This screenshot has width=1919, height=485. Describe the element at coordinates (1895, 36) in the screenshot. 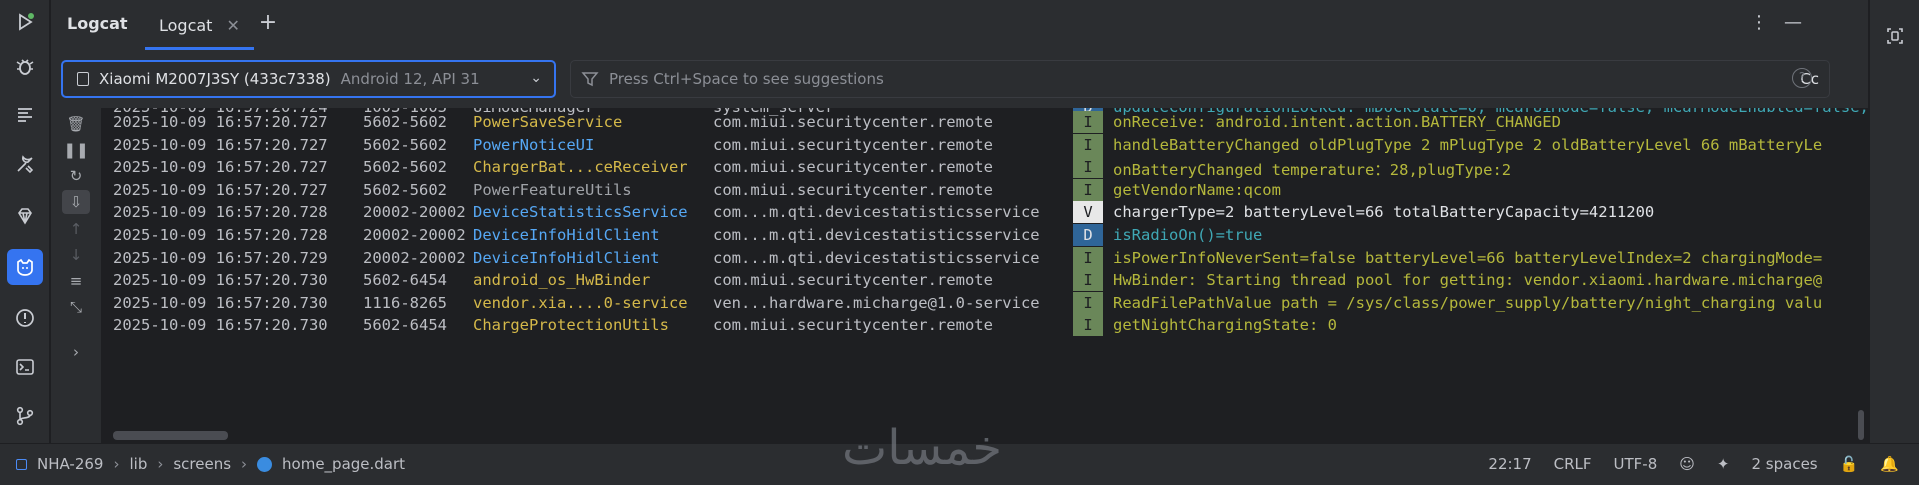

I see `device-mirror-icon` at that location.